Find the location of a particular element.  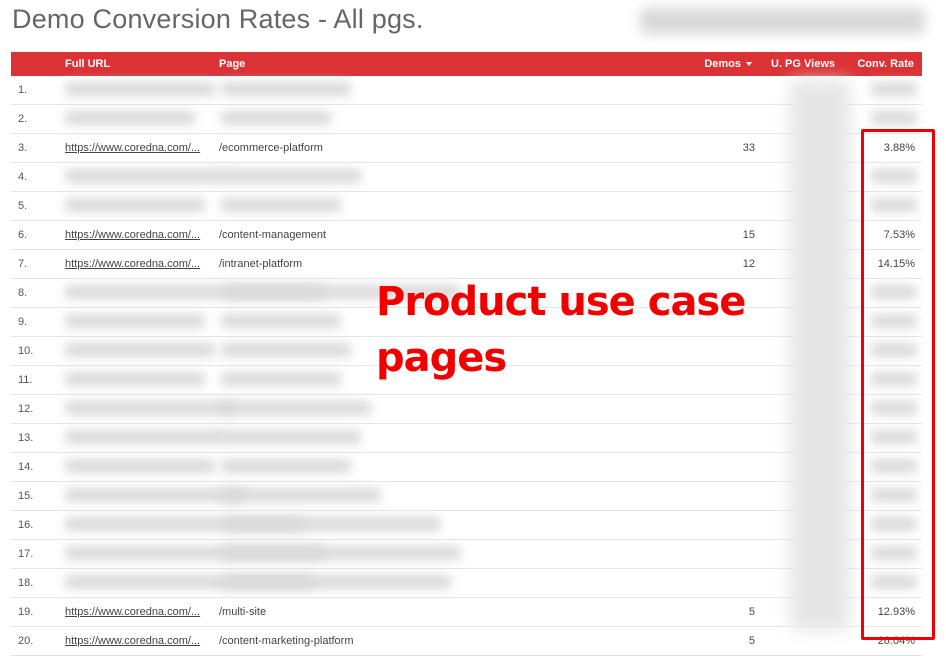

row-index: 3. is located at coordinates (23, 148).